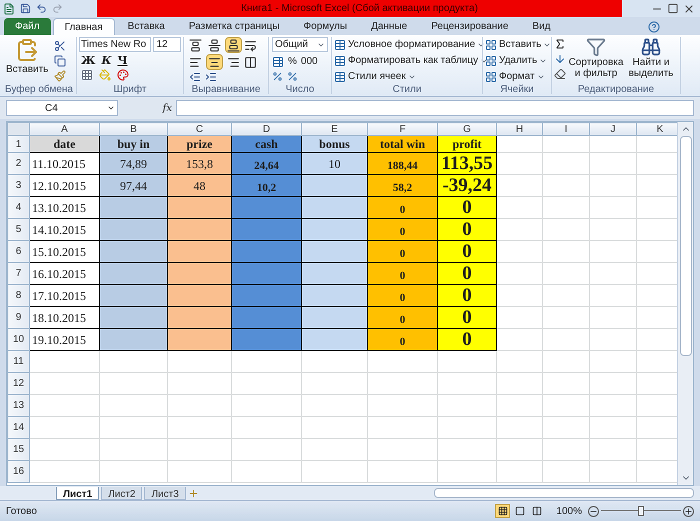  What do you see at coordinates (165, 493) in the screenshot?
I see `sheet-tab: Лист3` at bounding box center [165, 493].